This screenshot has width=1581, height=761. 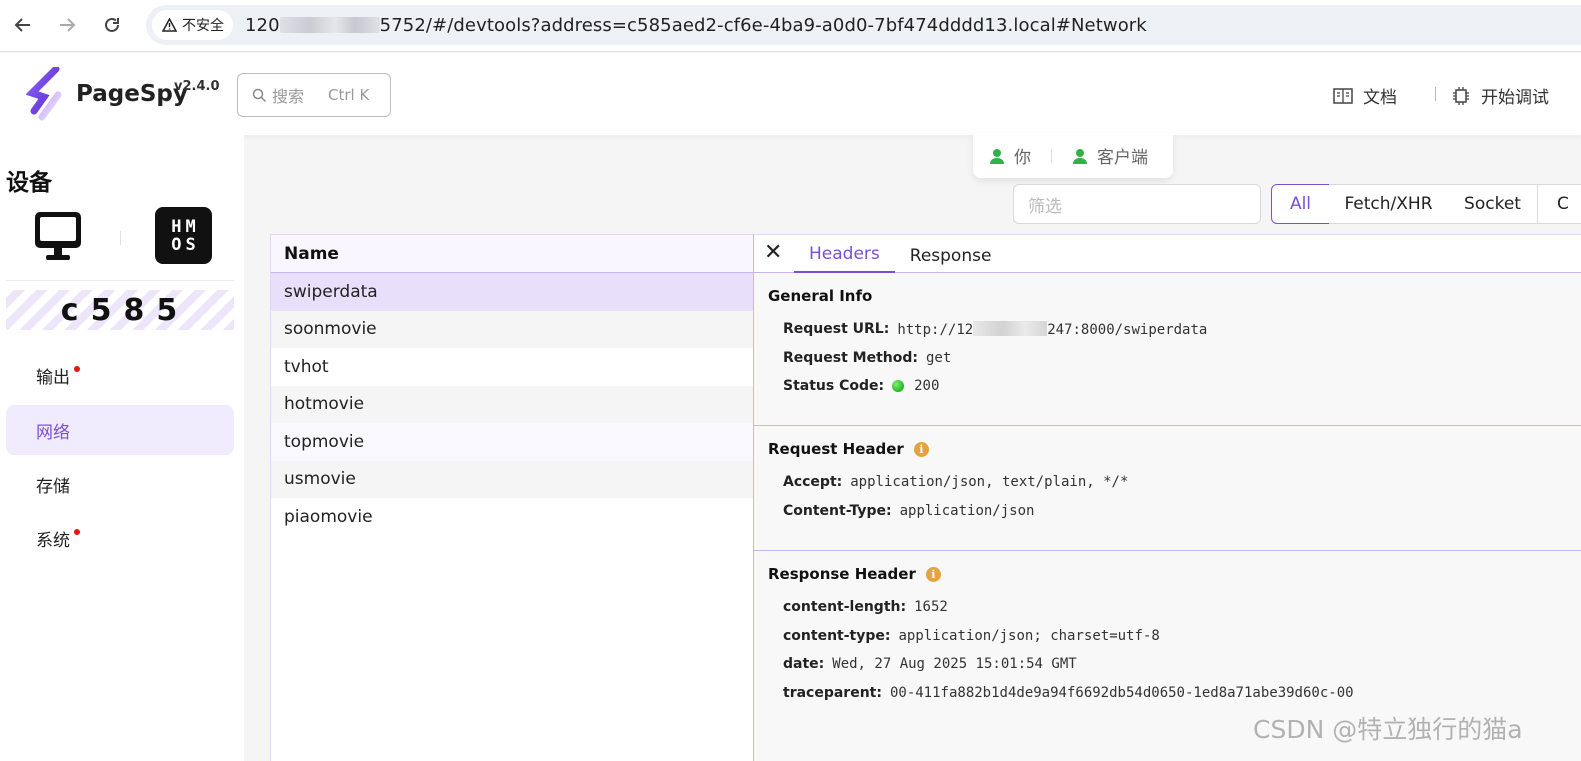 I want to click on hmos-line-1: HM, so click(x=185, y=226).